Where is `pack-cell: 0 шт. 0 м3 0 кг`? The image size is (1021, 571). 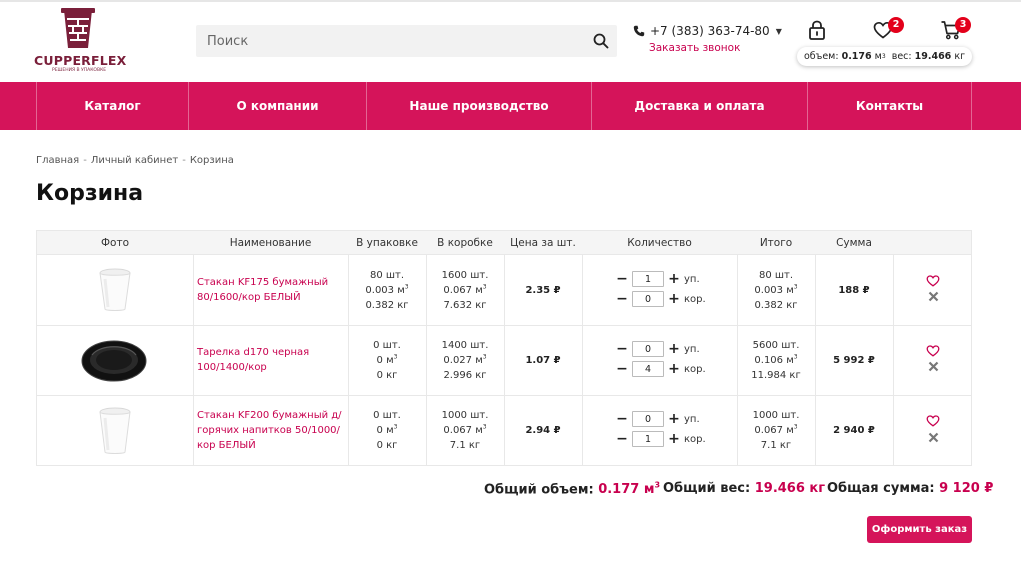 pack-cell: 0 шт. 0 м3 0 кг is located at coordinates (387, 430).